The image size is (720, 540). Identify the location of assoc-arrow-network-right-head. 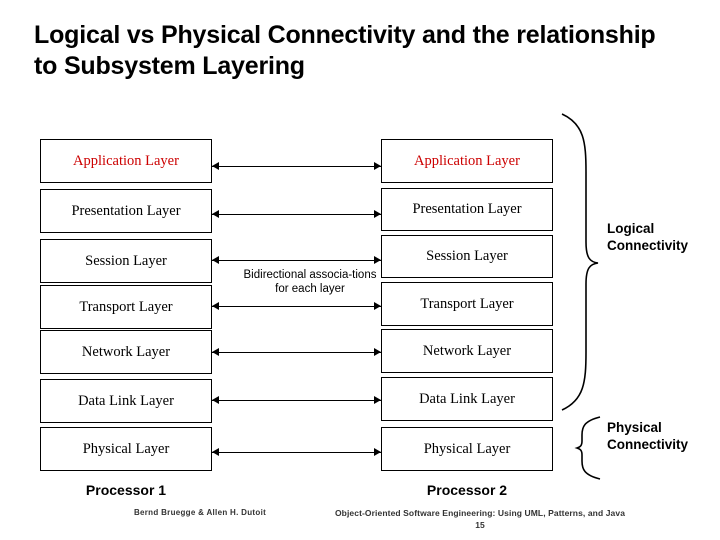
(377, 352).